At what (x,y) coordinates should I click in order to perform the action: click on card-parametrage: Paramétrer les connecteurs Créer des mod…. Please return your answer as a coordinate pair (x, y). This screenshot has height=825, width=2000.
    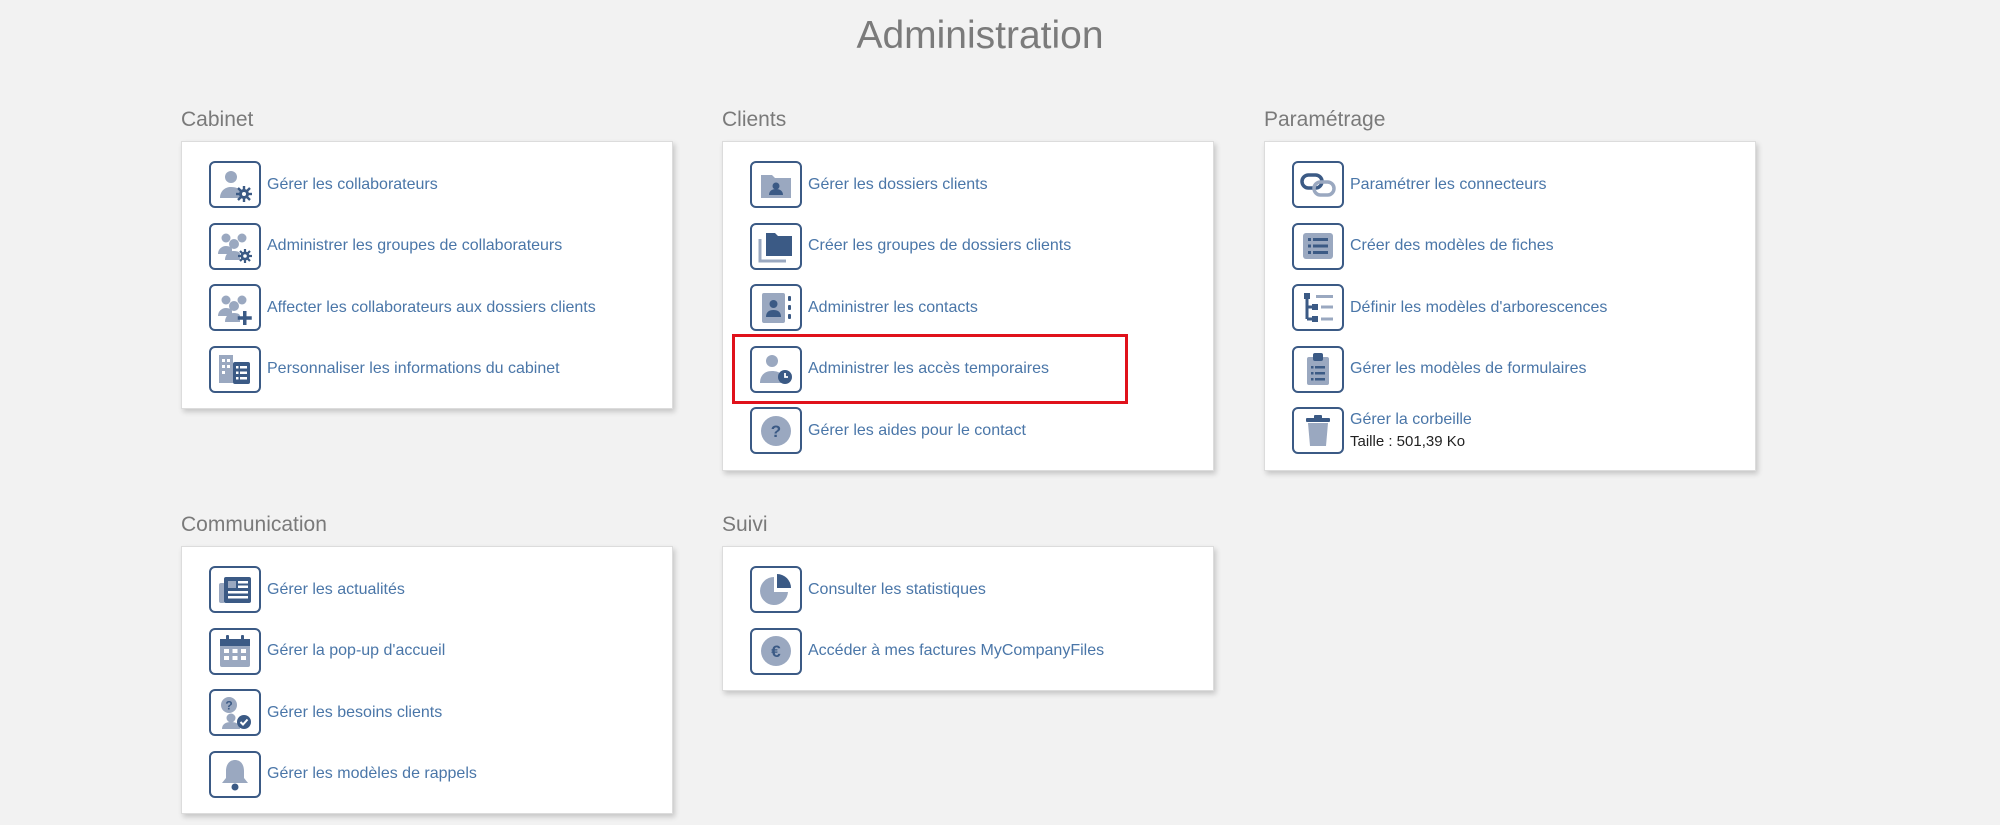
    Looking at the image, I should click on (1510, 306).